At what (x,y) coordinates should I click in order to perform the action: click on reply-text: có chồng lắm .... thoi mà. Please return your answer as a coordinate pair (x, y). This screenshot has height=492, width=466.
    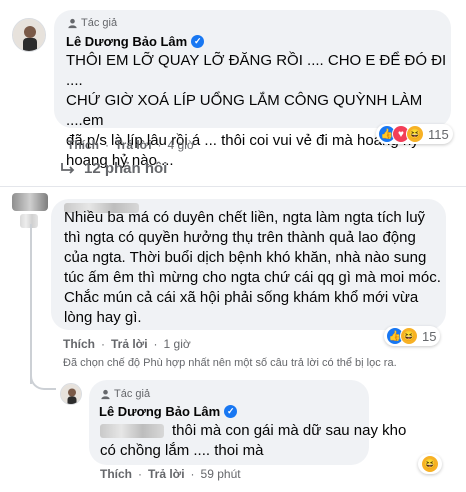
    Looking at the image, I should click on (181, 451).